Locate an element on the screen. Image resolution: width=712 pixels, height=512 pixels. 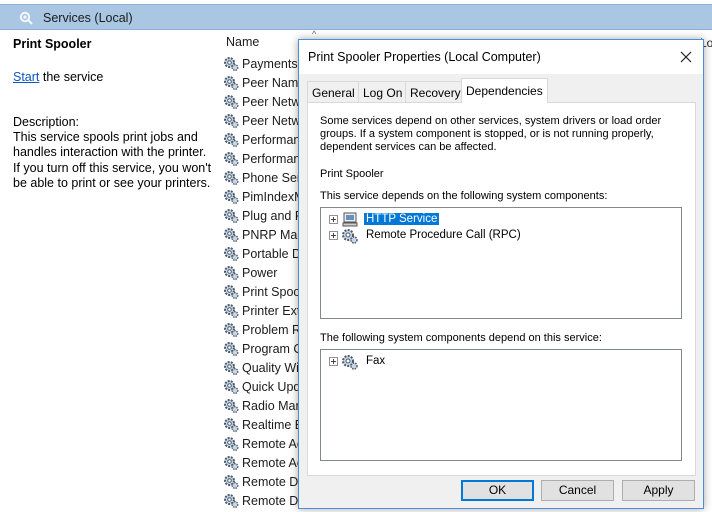
service-name: Portable D is located at coordinates (272, 254).